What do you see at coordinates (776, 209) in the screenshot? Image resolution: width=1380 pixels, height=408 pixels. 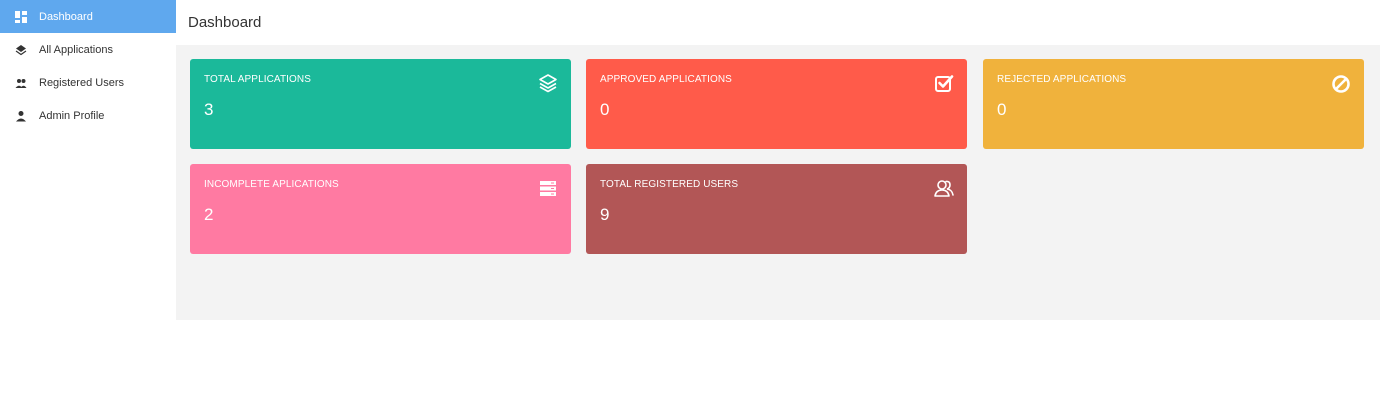 I see `total-registered-users-card: TOTAL REGISTERED USERS 9` at bounding box center [776, 209].